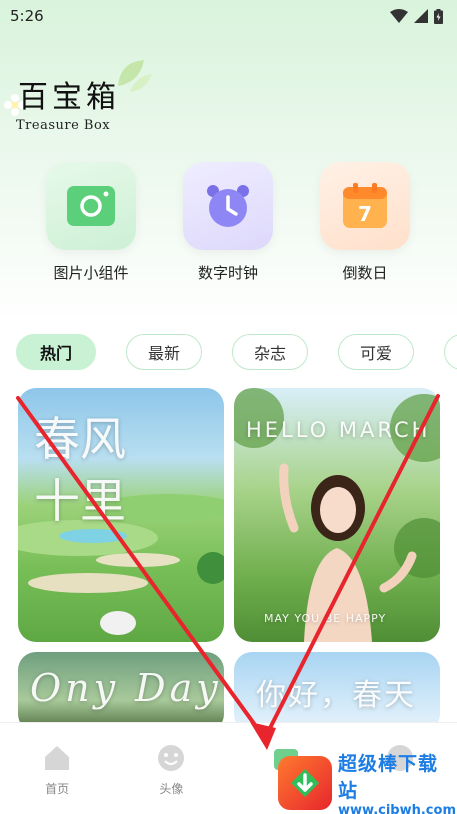 The width and height of the screenshot is (457, 814). I want to click on status-bar: 5:26, so click(228, 16).